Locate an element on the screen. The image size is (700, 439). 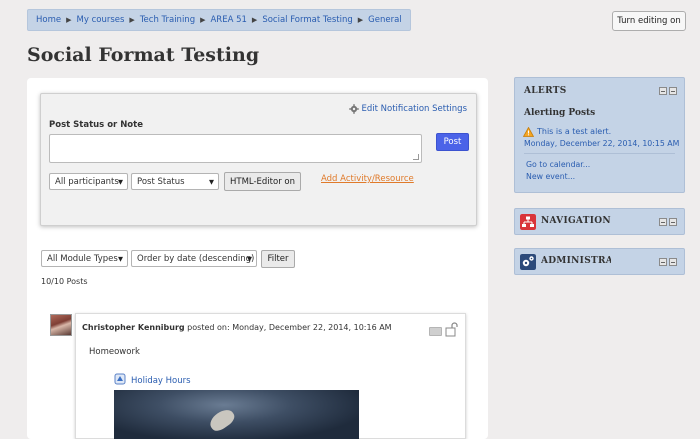
alert-link: This is a test alert. is located at coordinates (574, 131).